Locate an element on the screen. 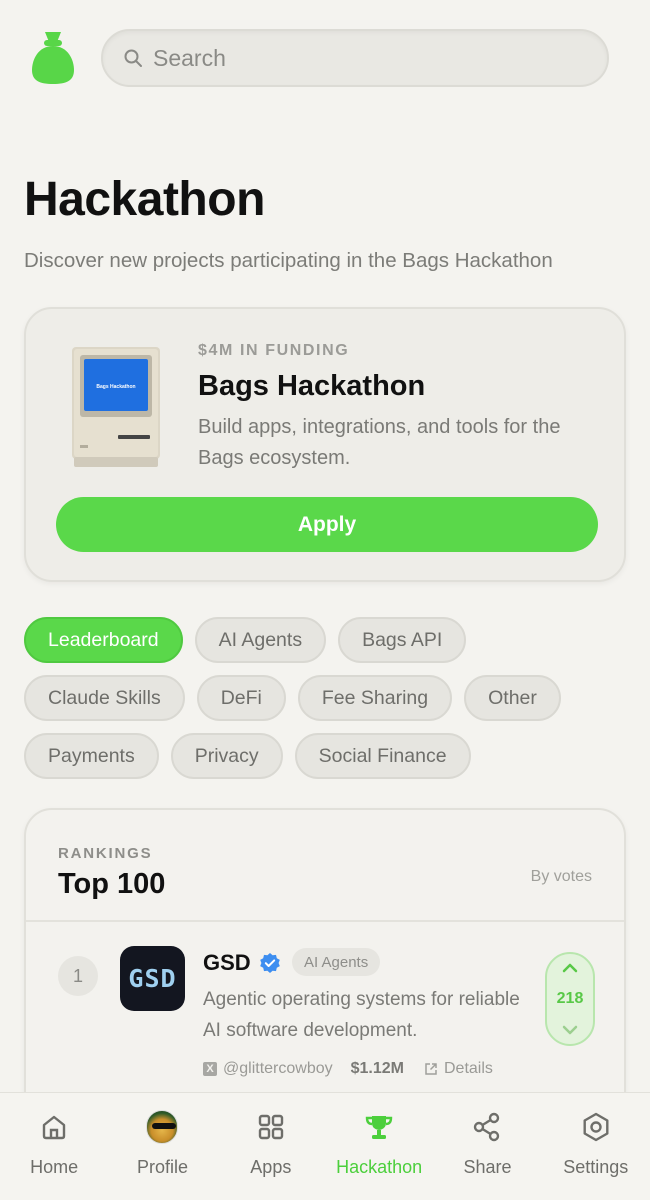 This screenshot has width=650, height=1200. chip-fee-sharing: Fee Sharing is located at coordinates (375, 698).